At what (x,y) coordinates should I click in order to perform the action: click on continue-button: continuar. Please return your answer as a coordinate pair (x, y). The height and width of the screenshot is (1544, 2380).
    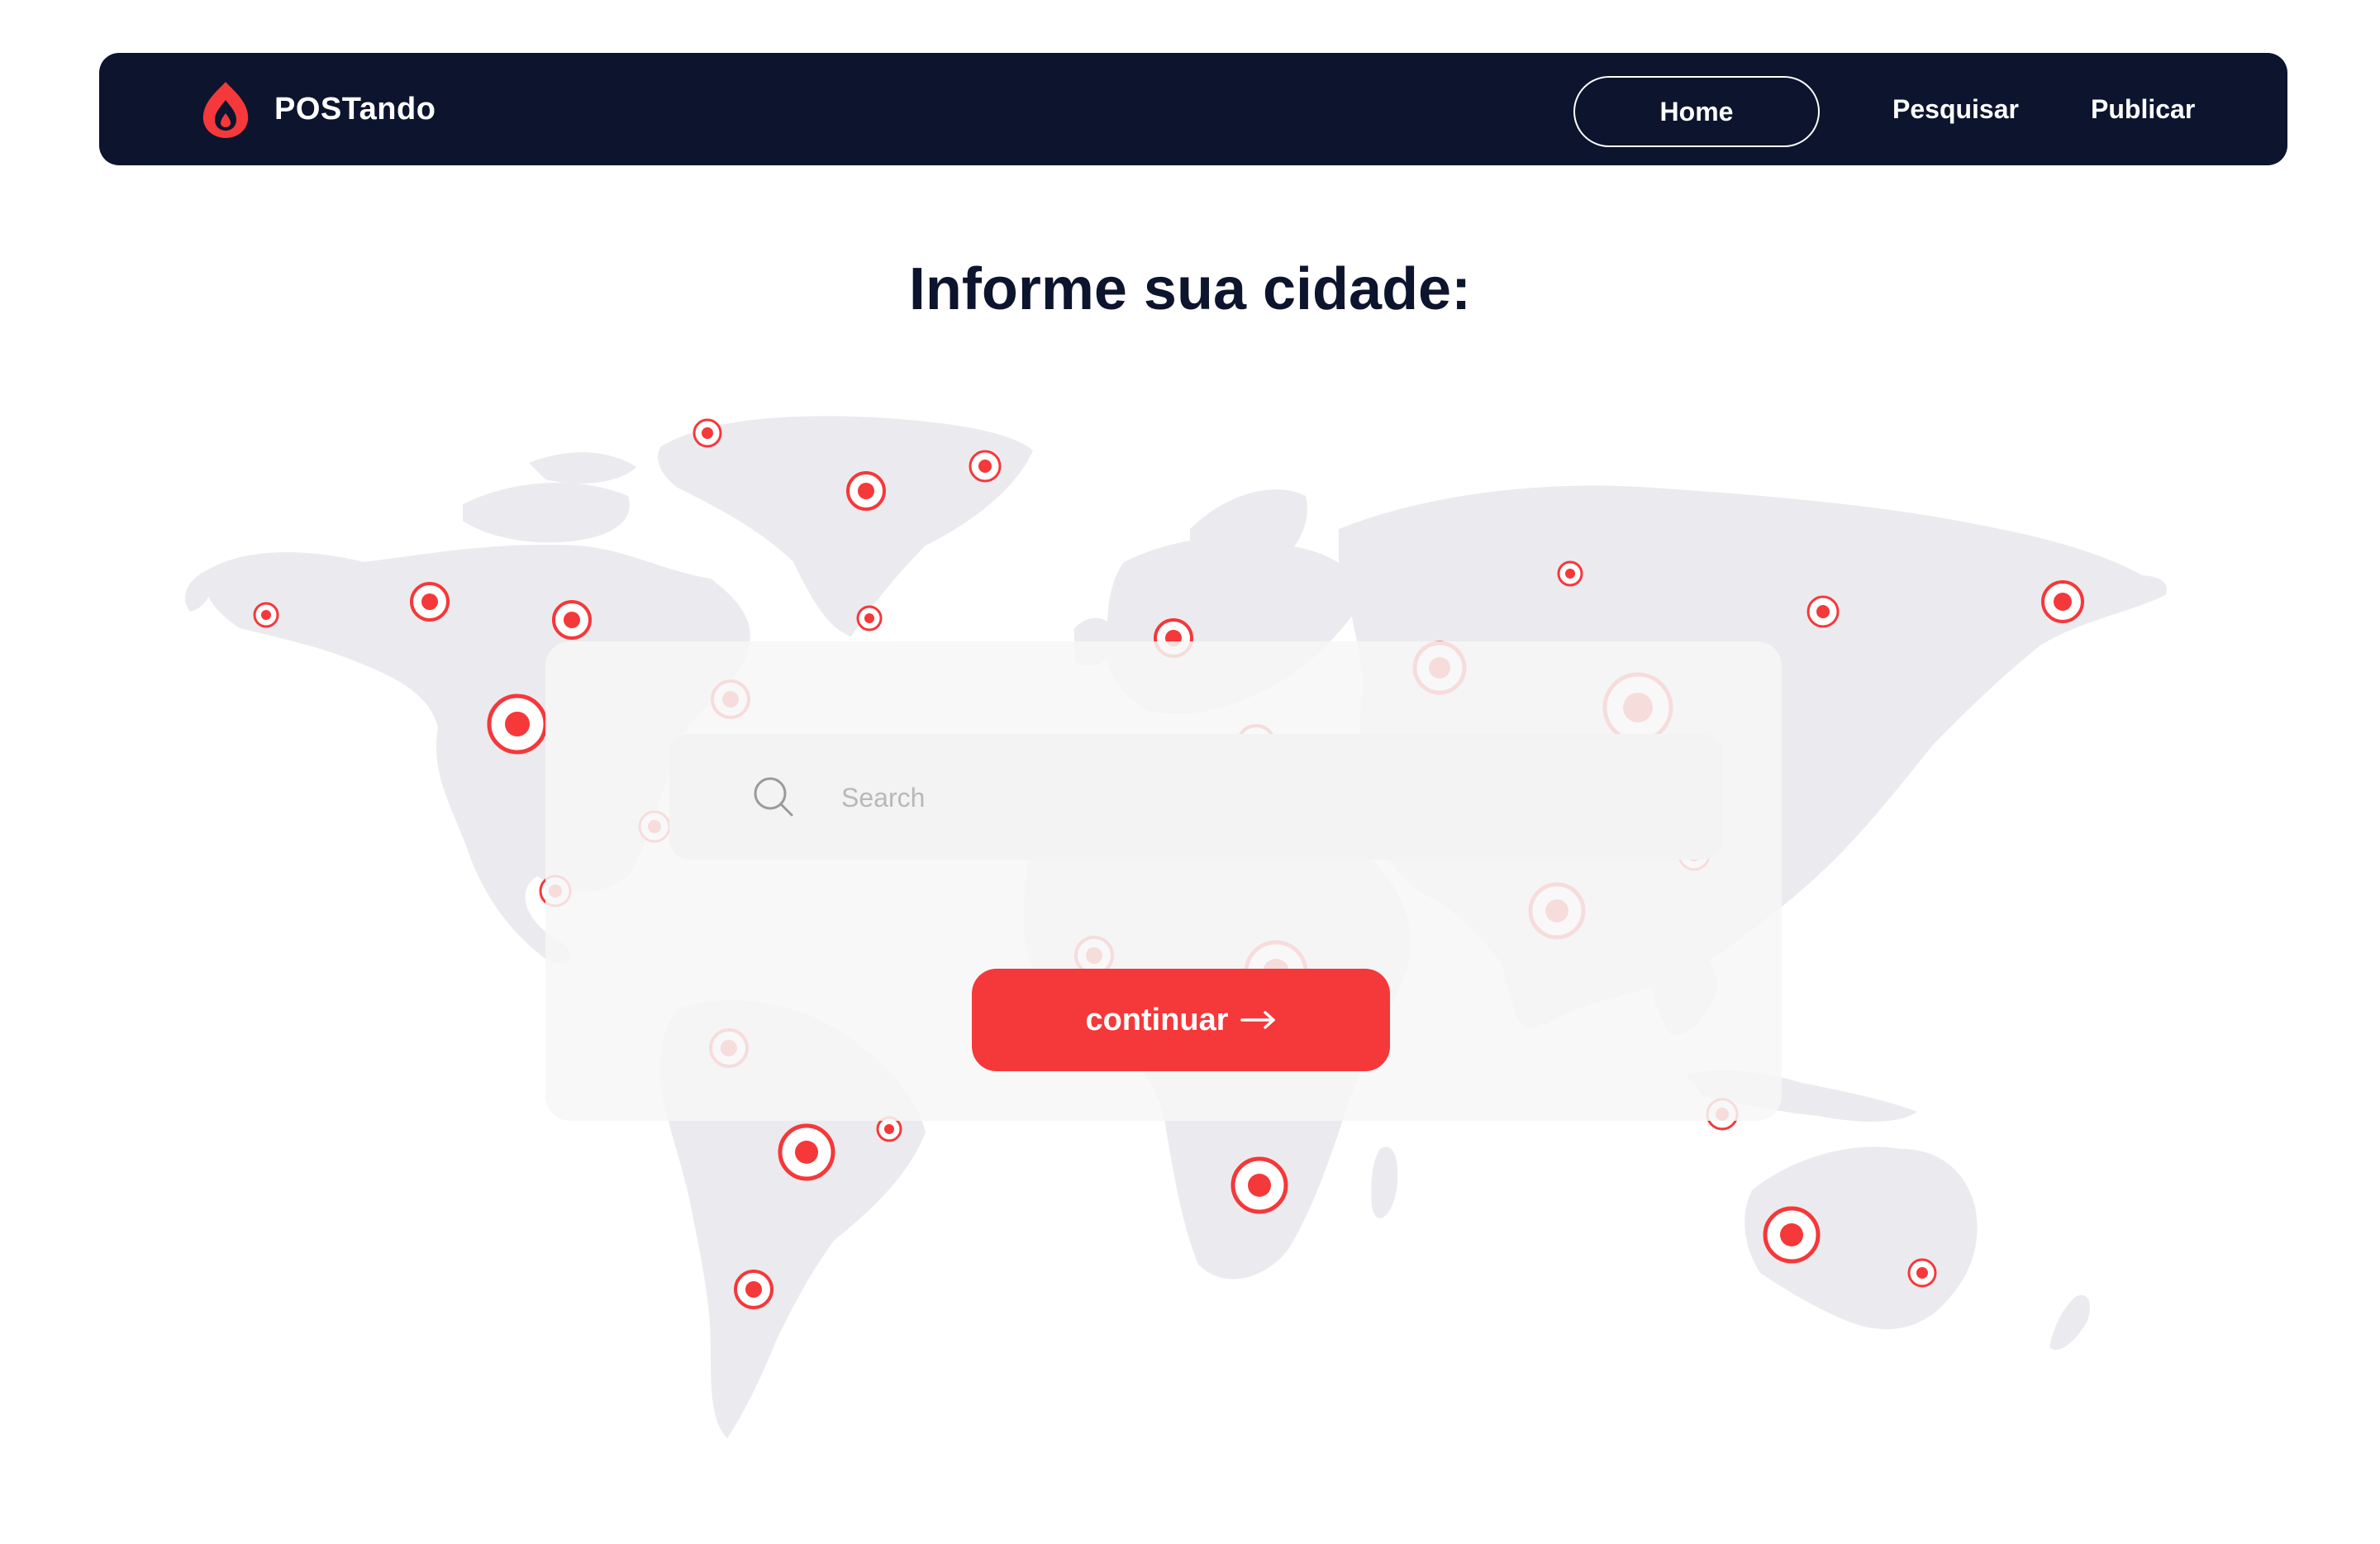
    Looking at the image, I should click on (1181, 1020).